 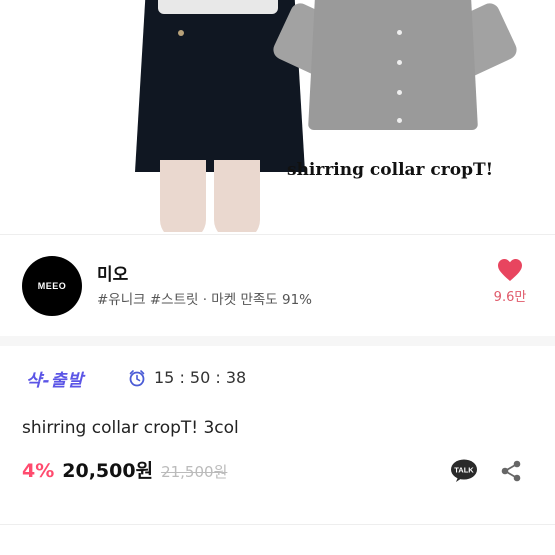 I want to click on price-row: 4% 20,500원 21,500원, so click(x=124, y=469).